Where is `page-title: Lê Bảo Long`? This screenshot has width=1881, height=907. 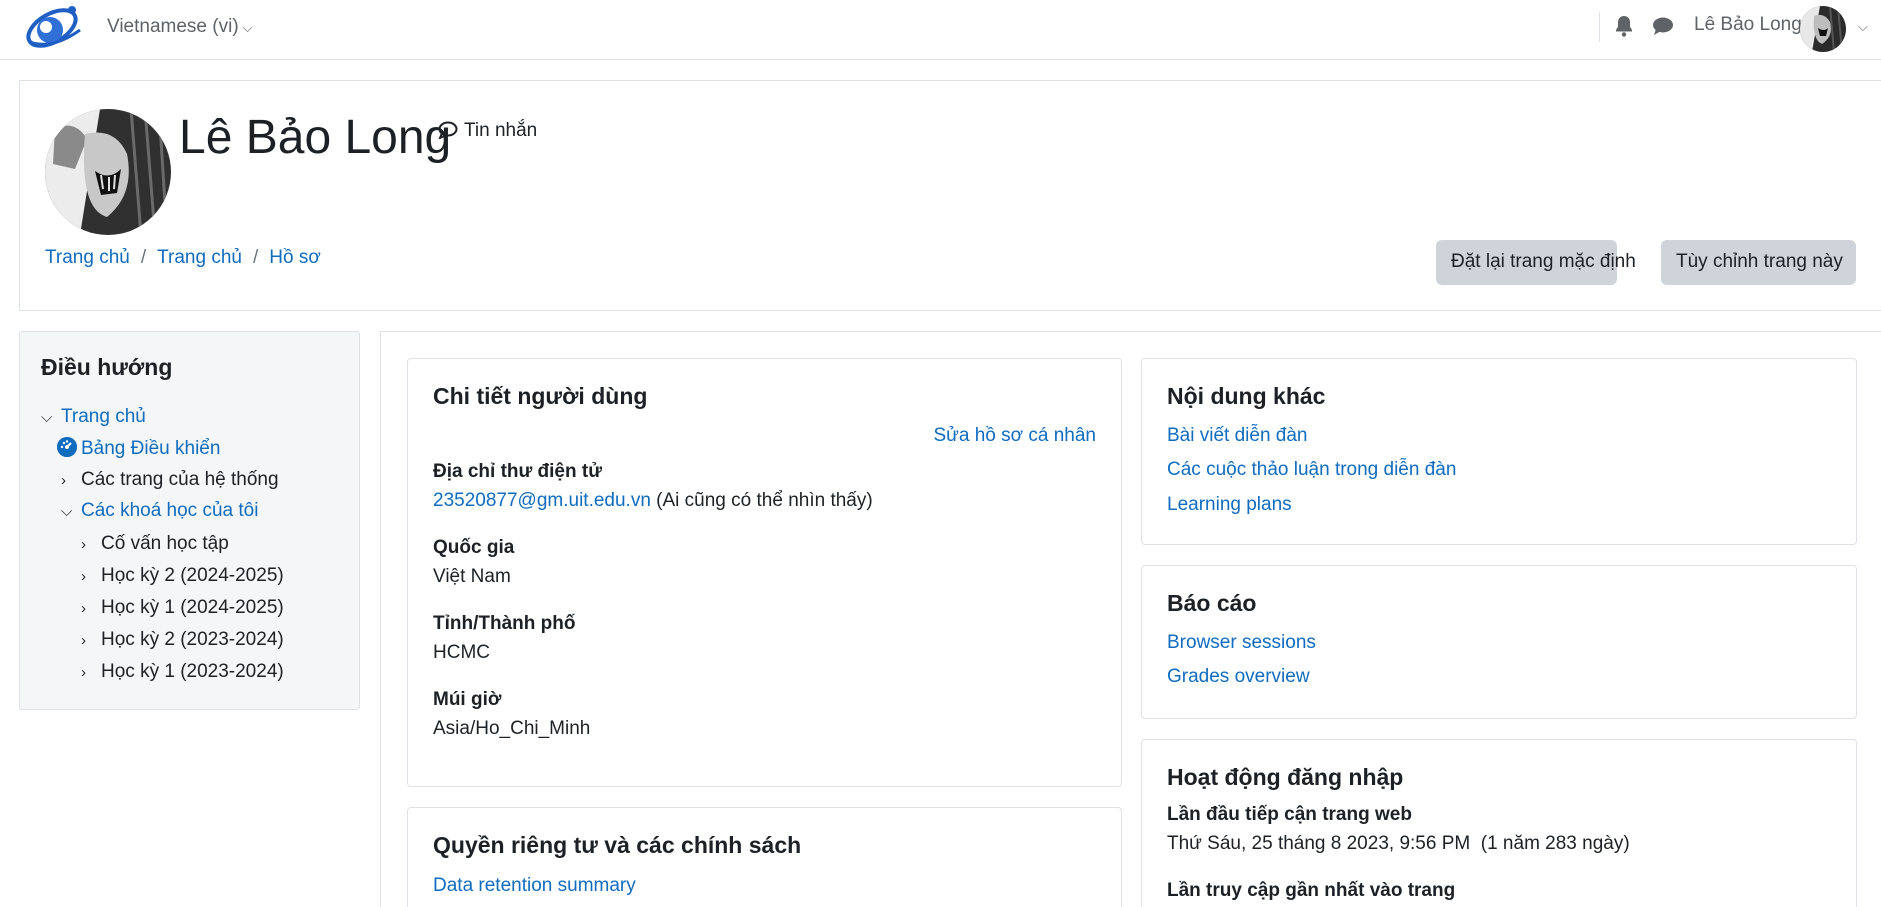 page-title: Lê Bảo Long is located at coordinates (315, 137).